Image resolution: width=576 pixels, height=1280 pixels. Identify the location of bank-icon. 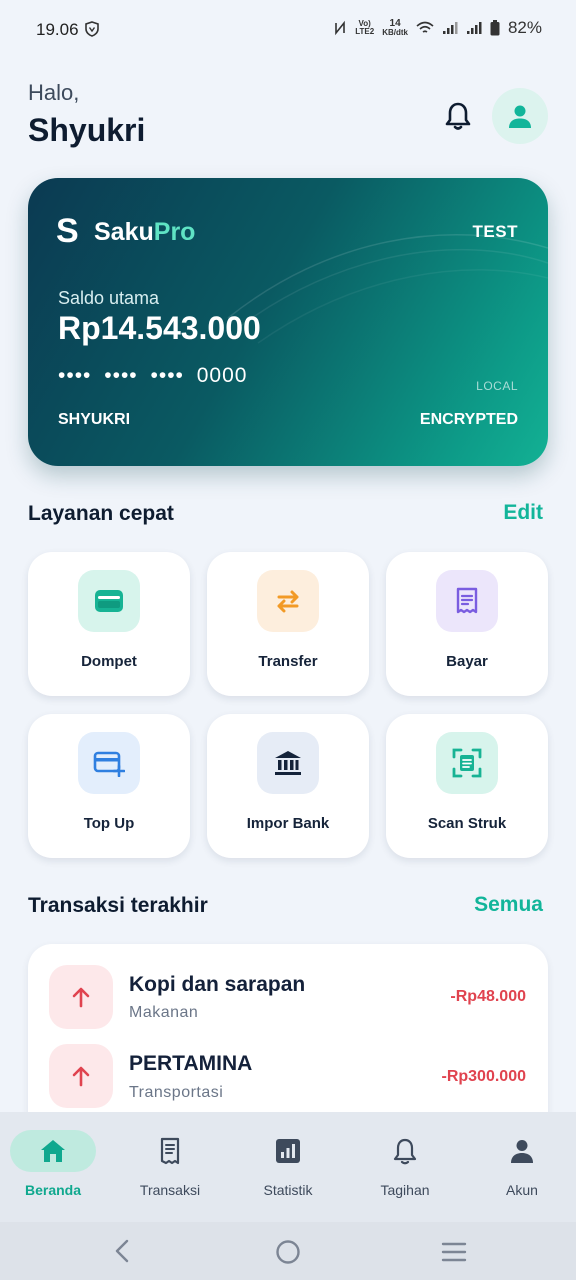
(288, 763).